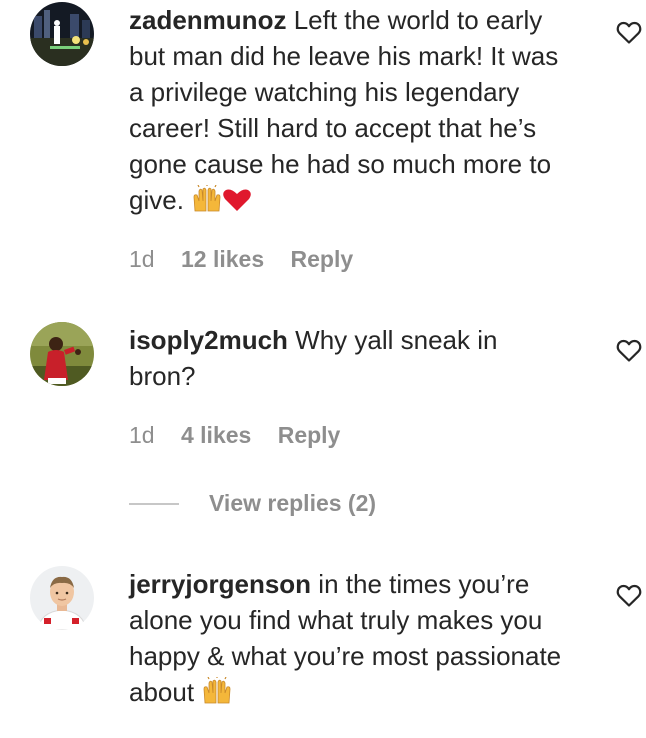  What do you see at coordinates (207, 20) in the screenshot?
I see `username: zadenmunoz` at bounding box center [207, 20].